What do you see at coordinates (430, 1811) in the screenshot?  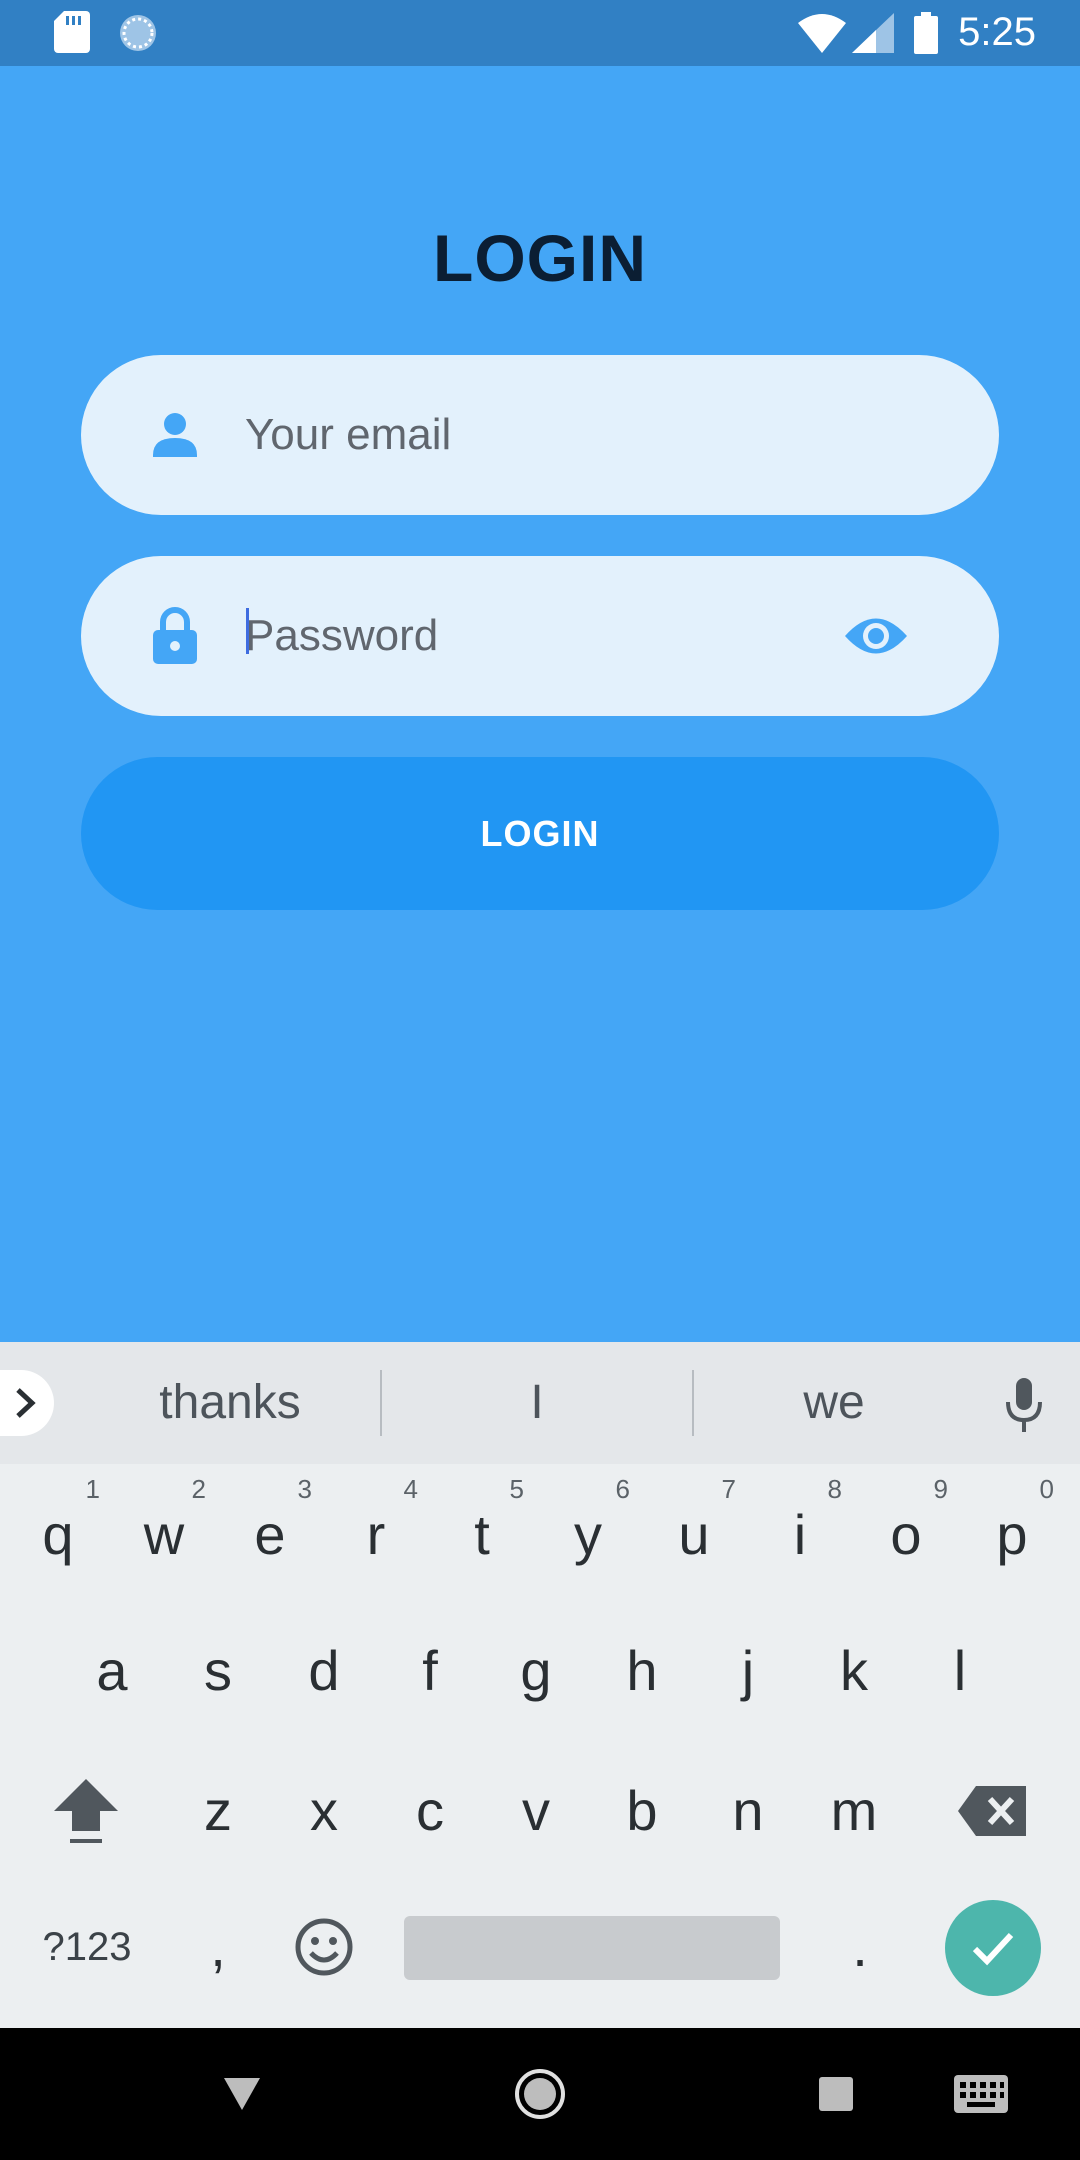 I see `key-c: c` at bounding box center [430, 1811].